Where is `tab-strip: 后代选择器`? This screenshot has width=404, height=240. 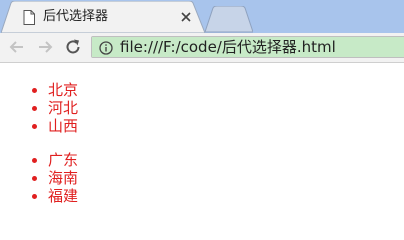
tab-strip: 后代选择器 is located at coordinates (202, 16).